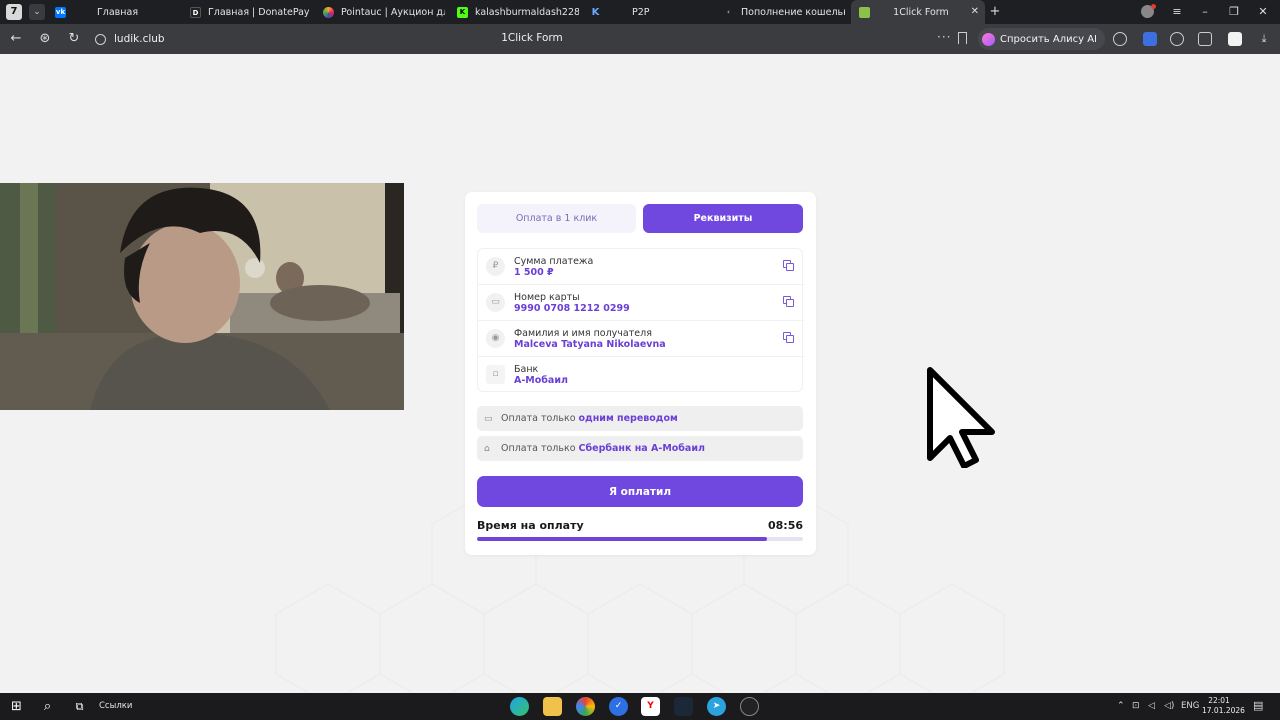  What do you see at coordinates (641, 303) in the screenshot?
I see `detail-row-card-number: ▭ Номер карты 9990 0708 1212 0299` at bounding box center [641, 303].